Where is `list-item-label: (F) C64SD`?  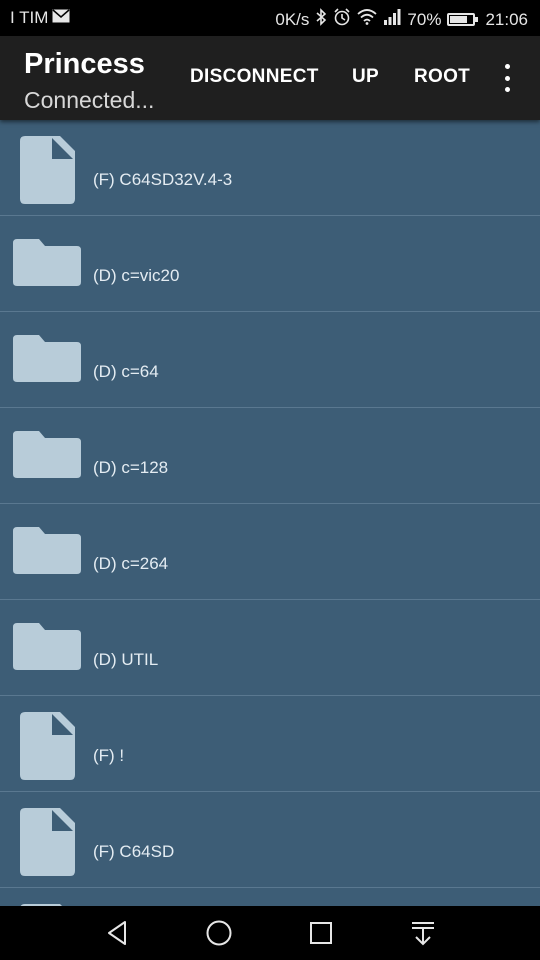 list-item-label: (F) C64SD is located at coordinates (134, 851).